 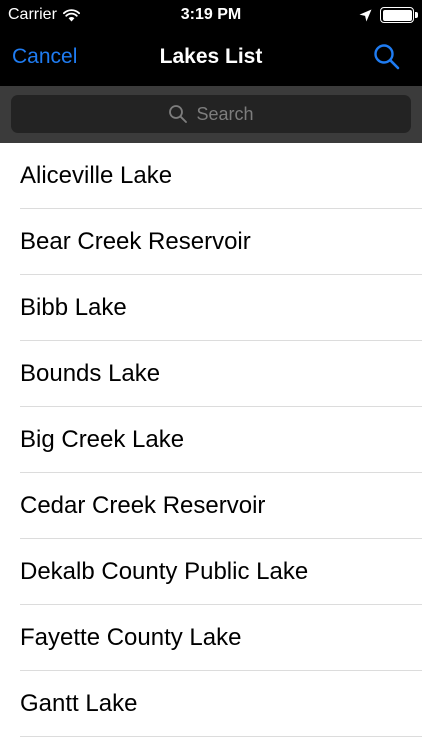 What do you see at coordinates (90, 373) in the screenshot?
I see `lake-name: Bounds Lake` at bounding box center [90, 373].